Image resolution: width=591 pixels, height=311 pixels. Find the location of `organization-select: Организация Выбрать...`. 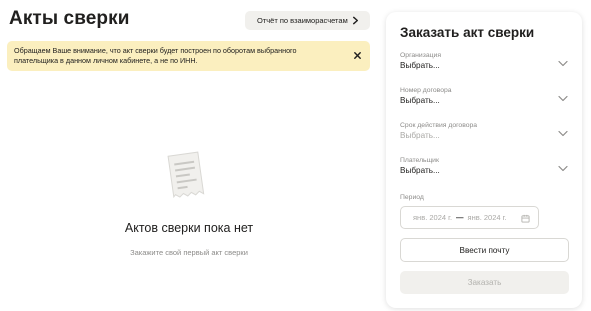

organization-select: Организация Выбрать... is located at coordinates (485, 65).